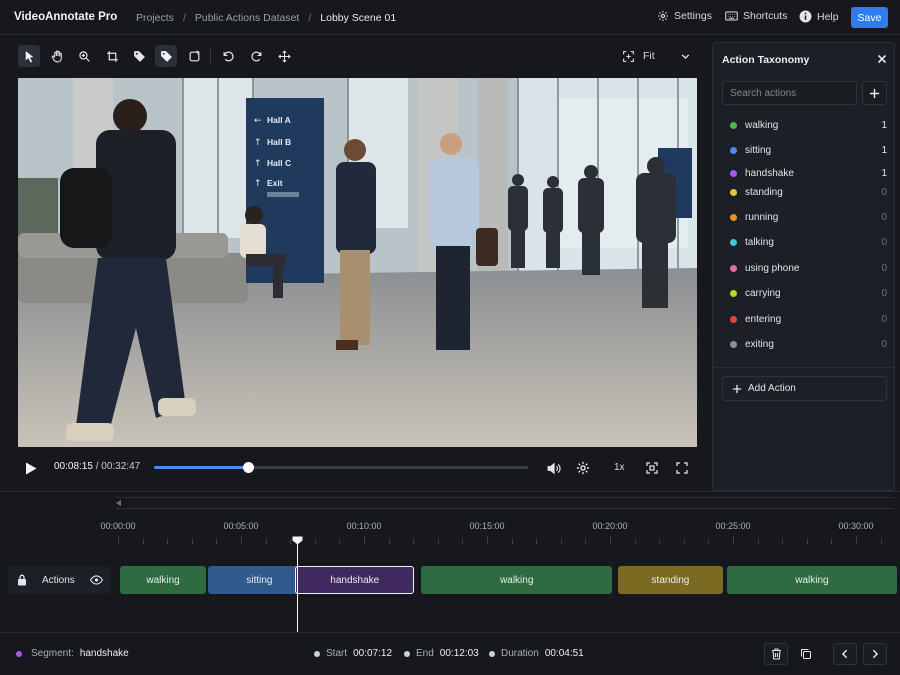 The image size is (900, 675). What do you see at coordinates (804, 344) in the screenshot?
I see `action-item: exiting 0` at bounding box center [804, 344].